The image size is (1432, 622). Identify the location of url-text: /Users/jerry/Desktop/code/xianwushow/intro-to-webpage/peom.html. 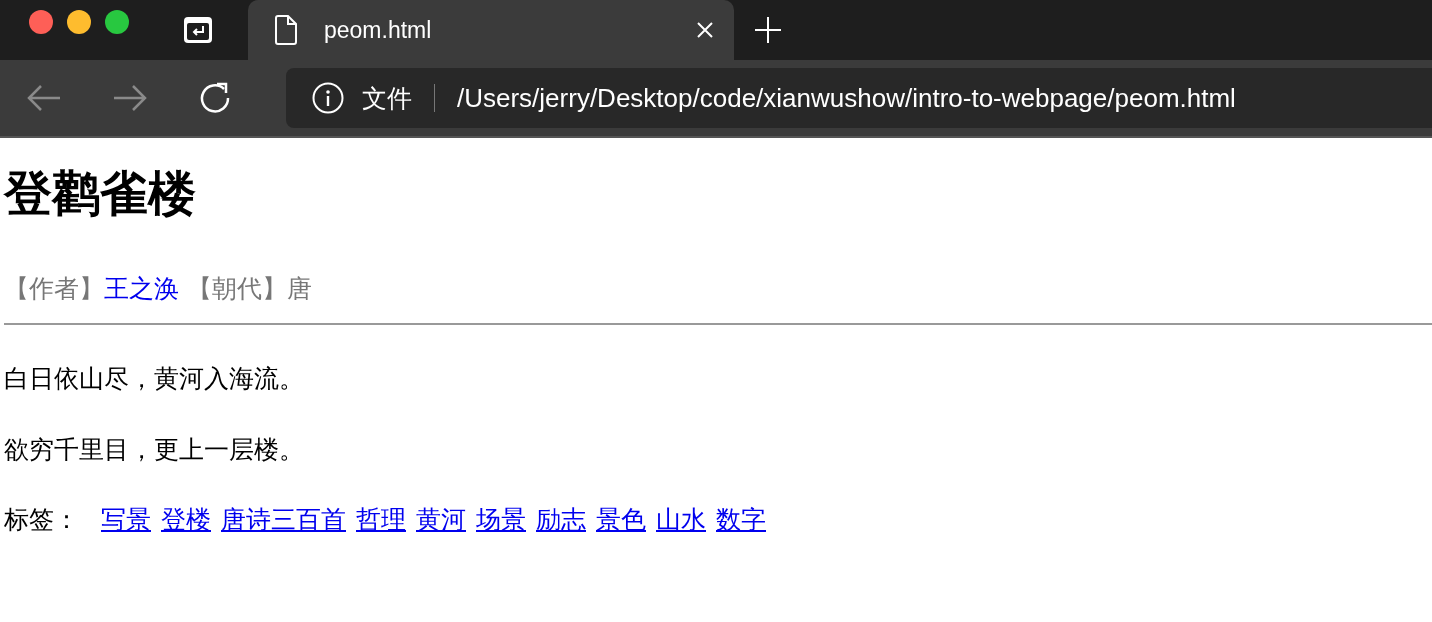
(846, 98).